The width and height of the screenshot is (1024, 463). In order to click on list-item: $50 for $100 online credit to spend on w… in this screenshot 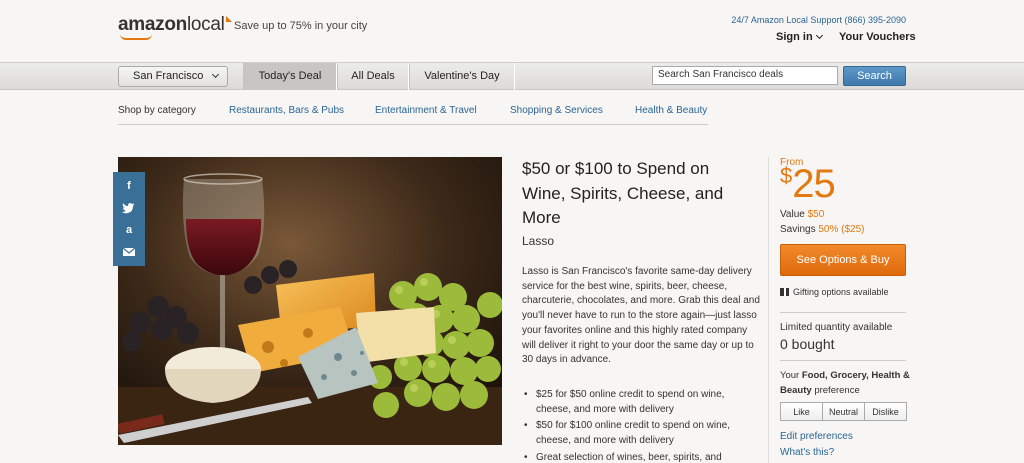, I will do `click(642, 433)`.